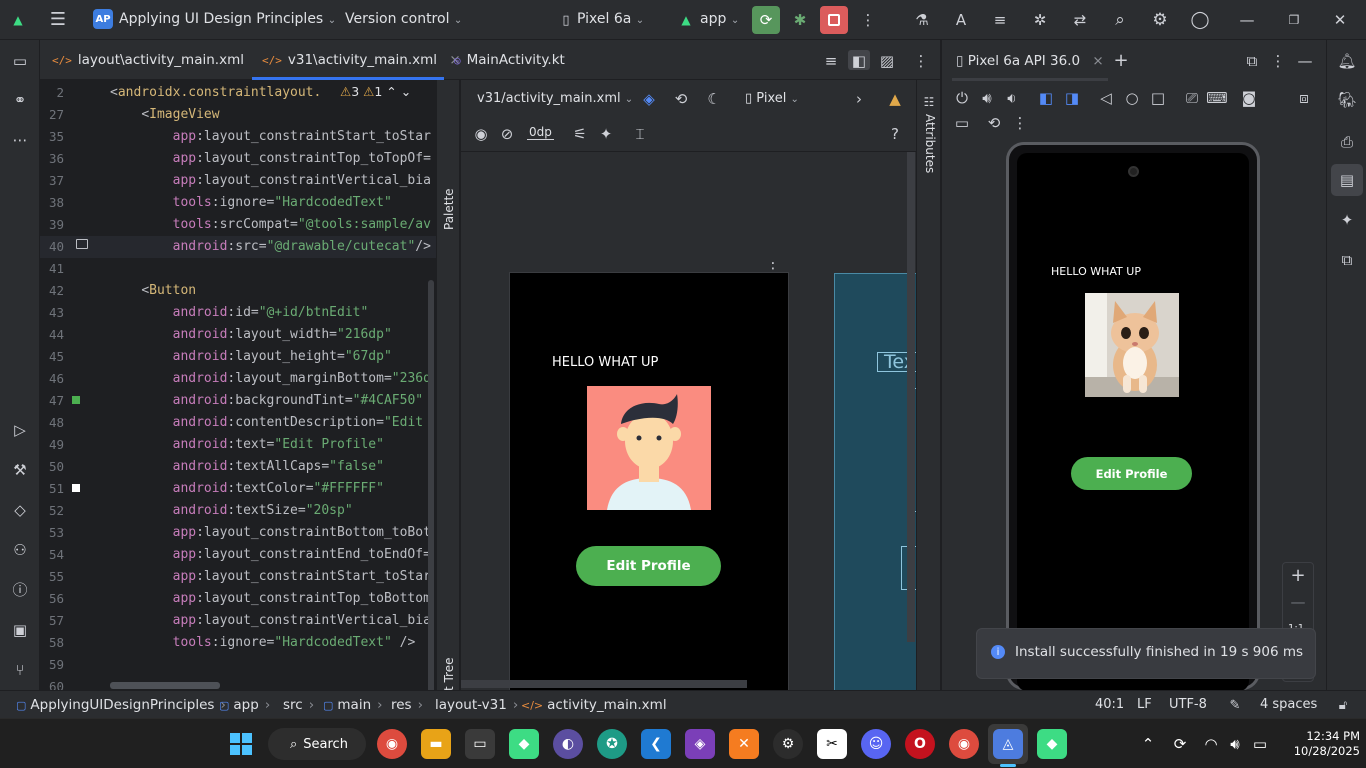 The height and width of the screenshot is (768, 1366). I want to click on clear-constraints-icon: ⚟, so click(580, 134).